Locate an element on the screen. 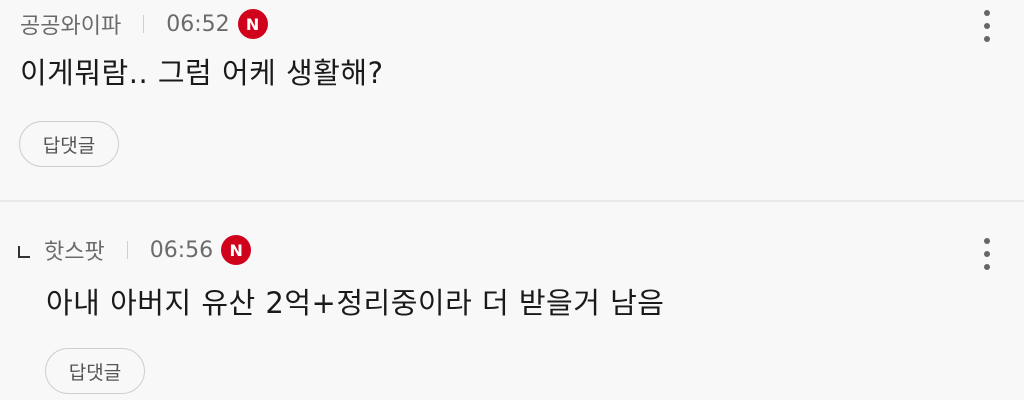 Image resolution: width=1024 pixels, height=400 pixels. comment-time: 06:56 is located at coordinates (181, 250).